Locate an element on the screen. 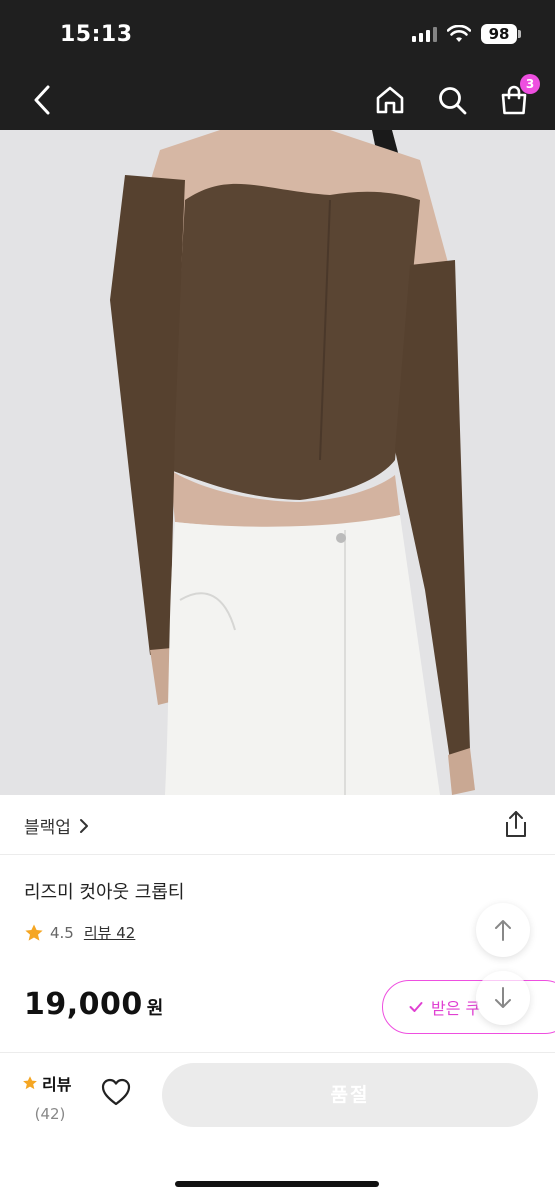 The image size is (555, 1200). home-indicator is located at coordinates (277, 1184).